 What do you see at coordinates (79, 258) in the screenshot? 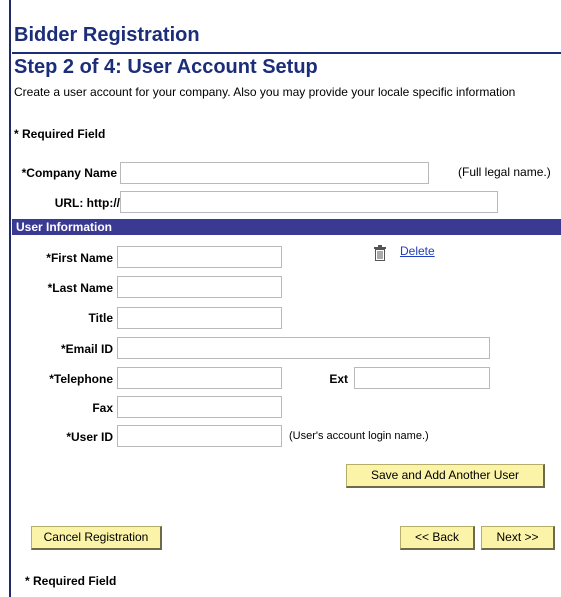
I see `first-name-label: *First Name` at bounding box center [79, 258].